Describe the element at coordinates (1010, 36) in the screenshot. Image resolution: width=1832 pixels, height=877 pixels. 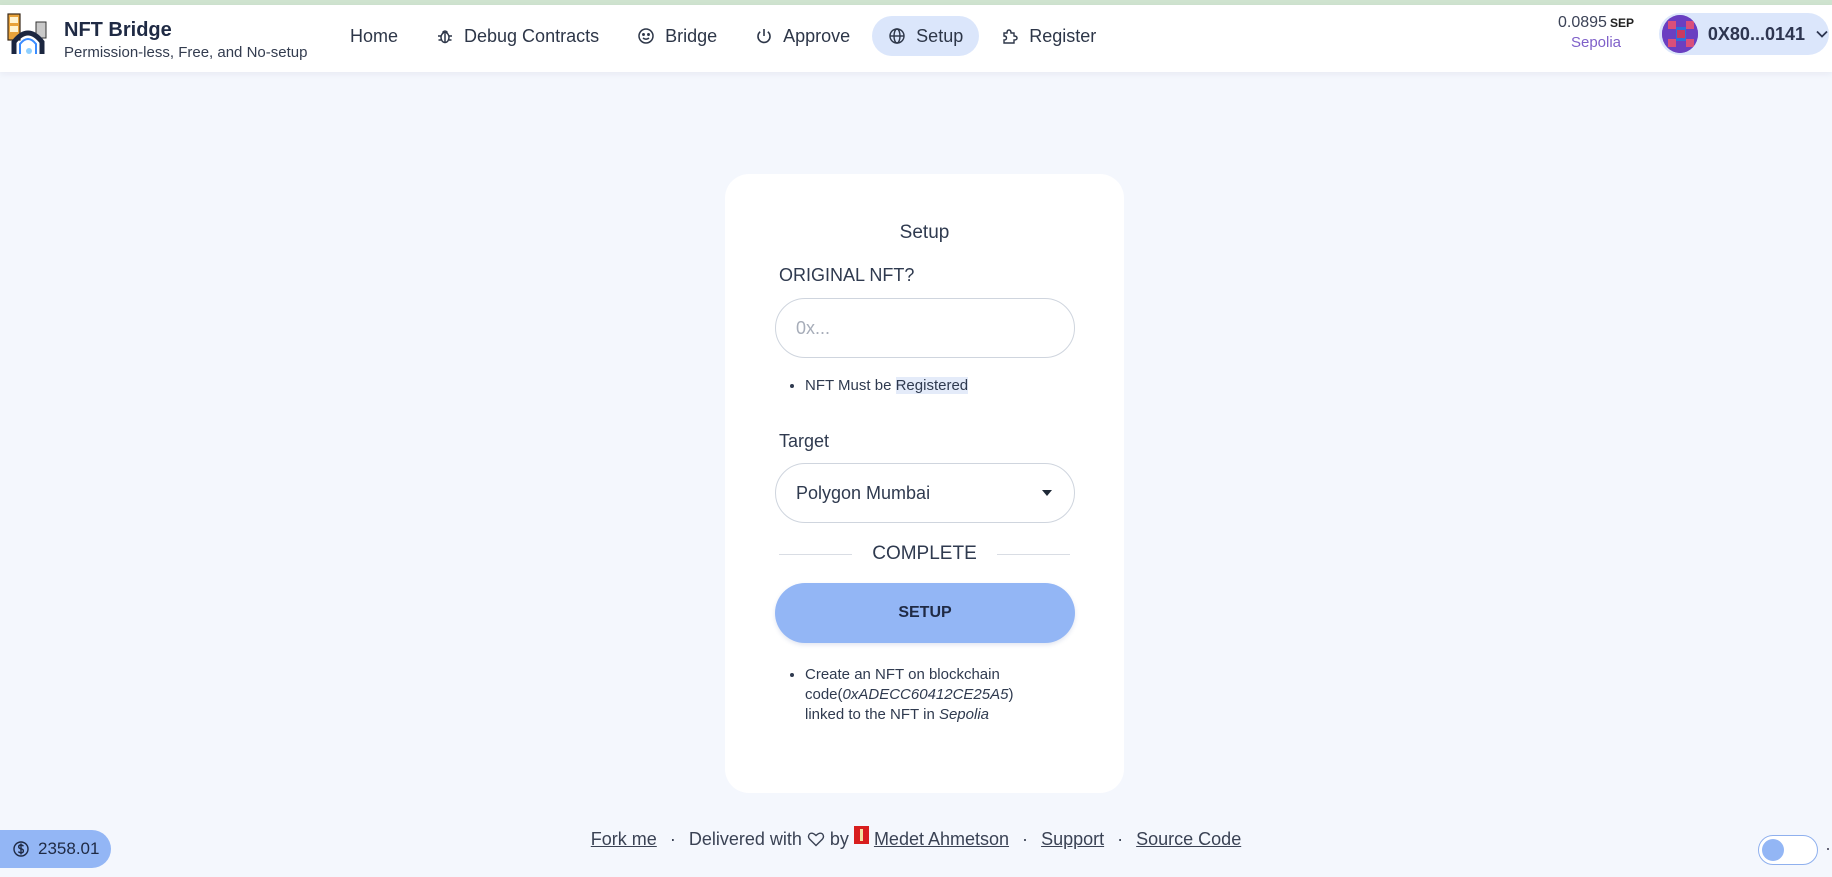
I see `puzzle-icon` at that location.